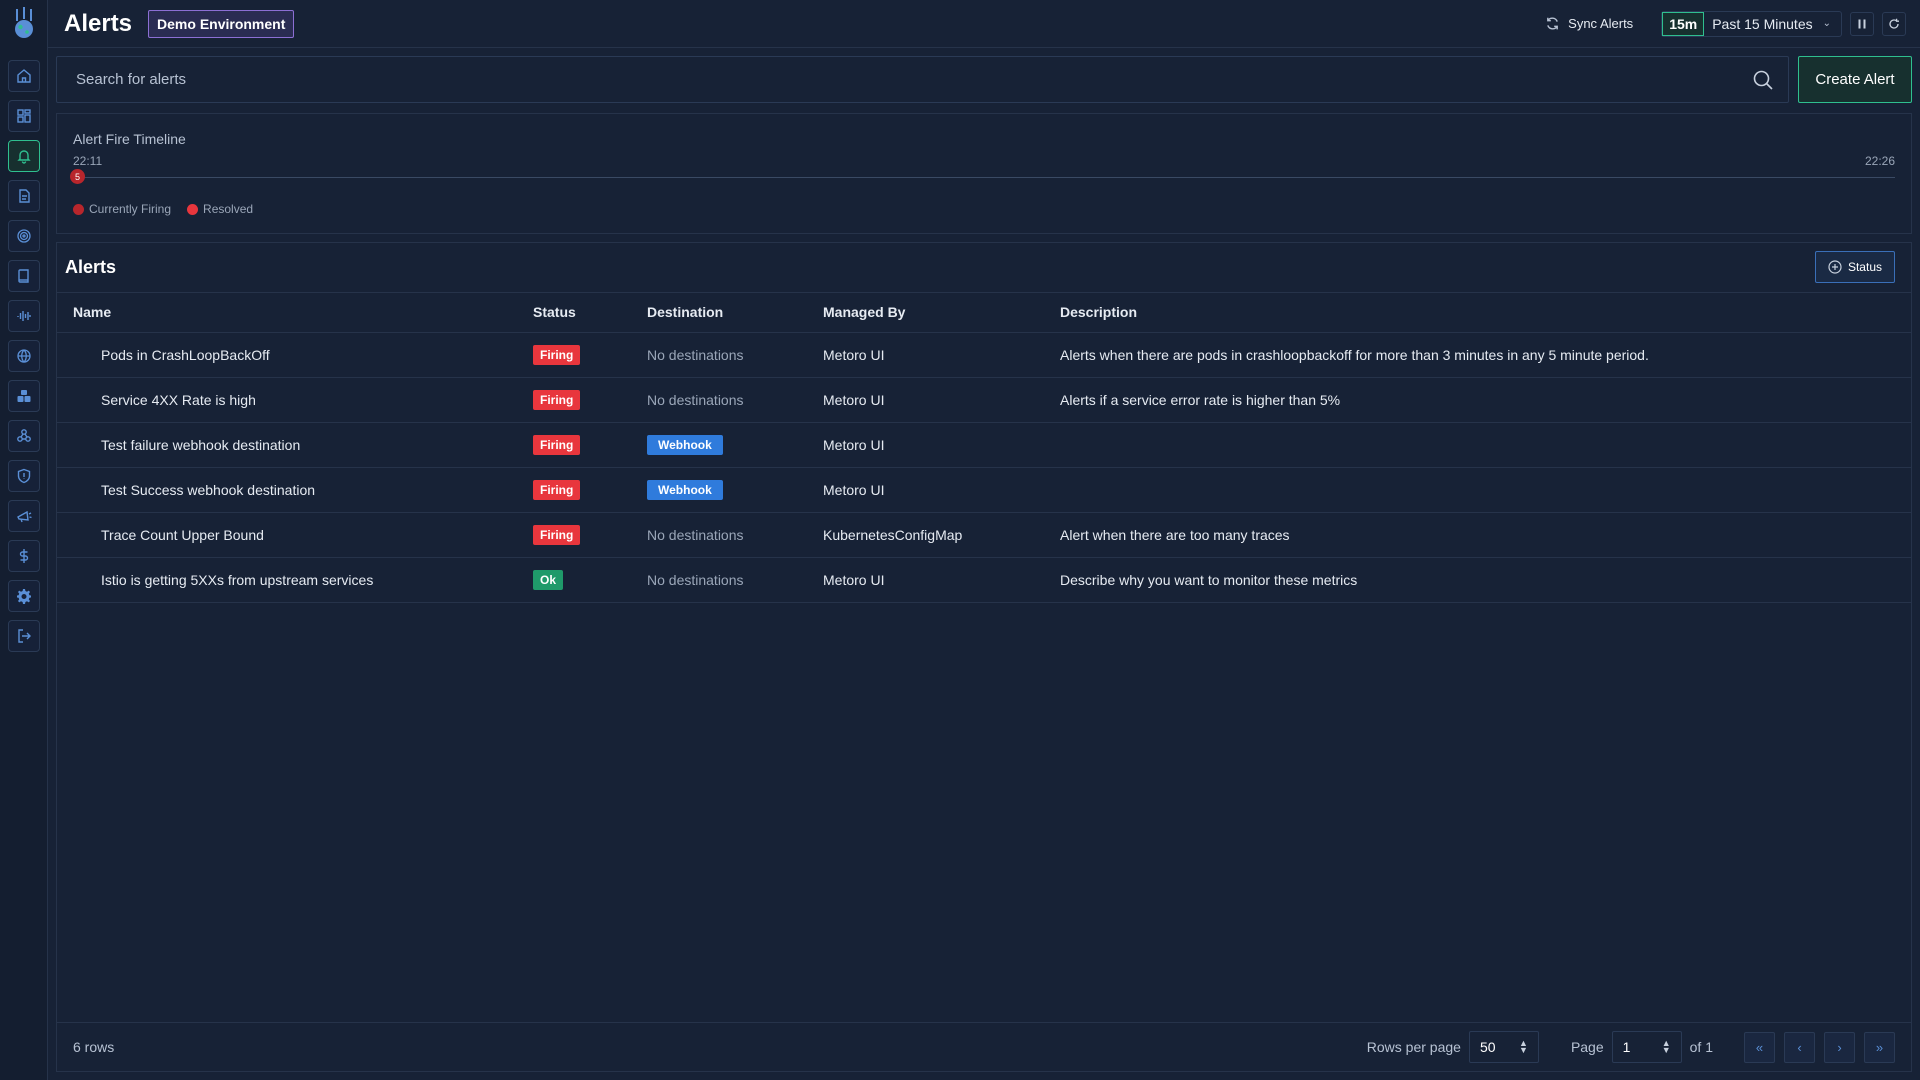 The height and width of the screenshot is (1080, 1920). What do you see at coordinates (1763, 80) in the screenshot?
I see `search-icon` at bounding box center [1763, 80].